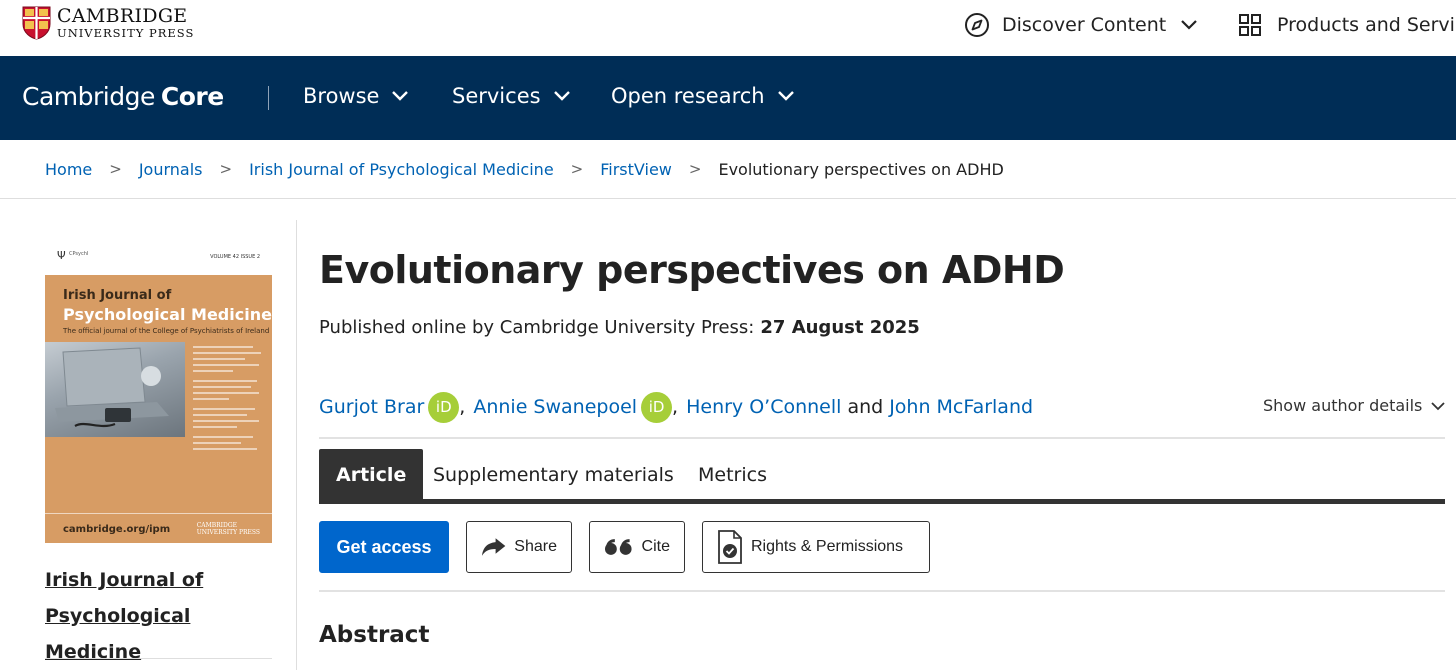  Describe the element at coordinates (637, 547) in the screenshot. I see `cite-button: Cite` at that location.